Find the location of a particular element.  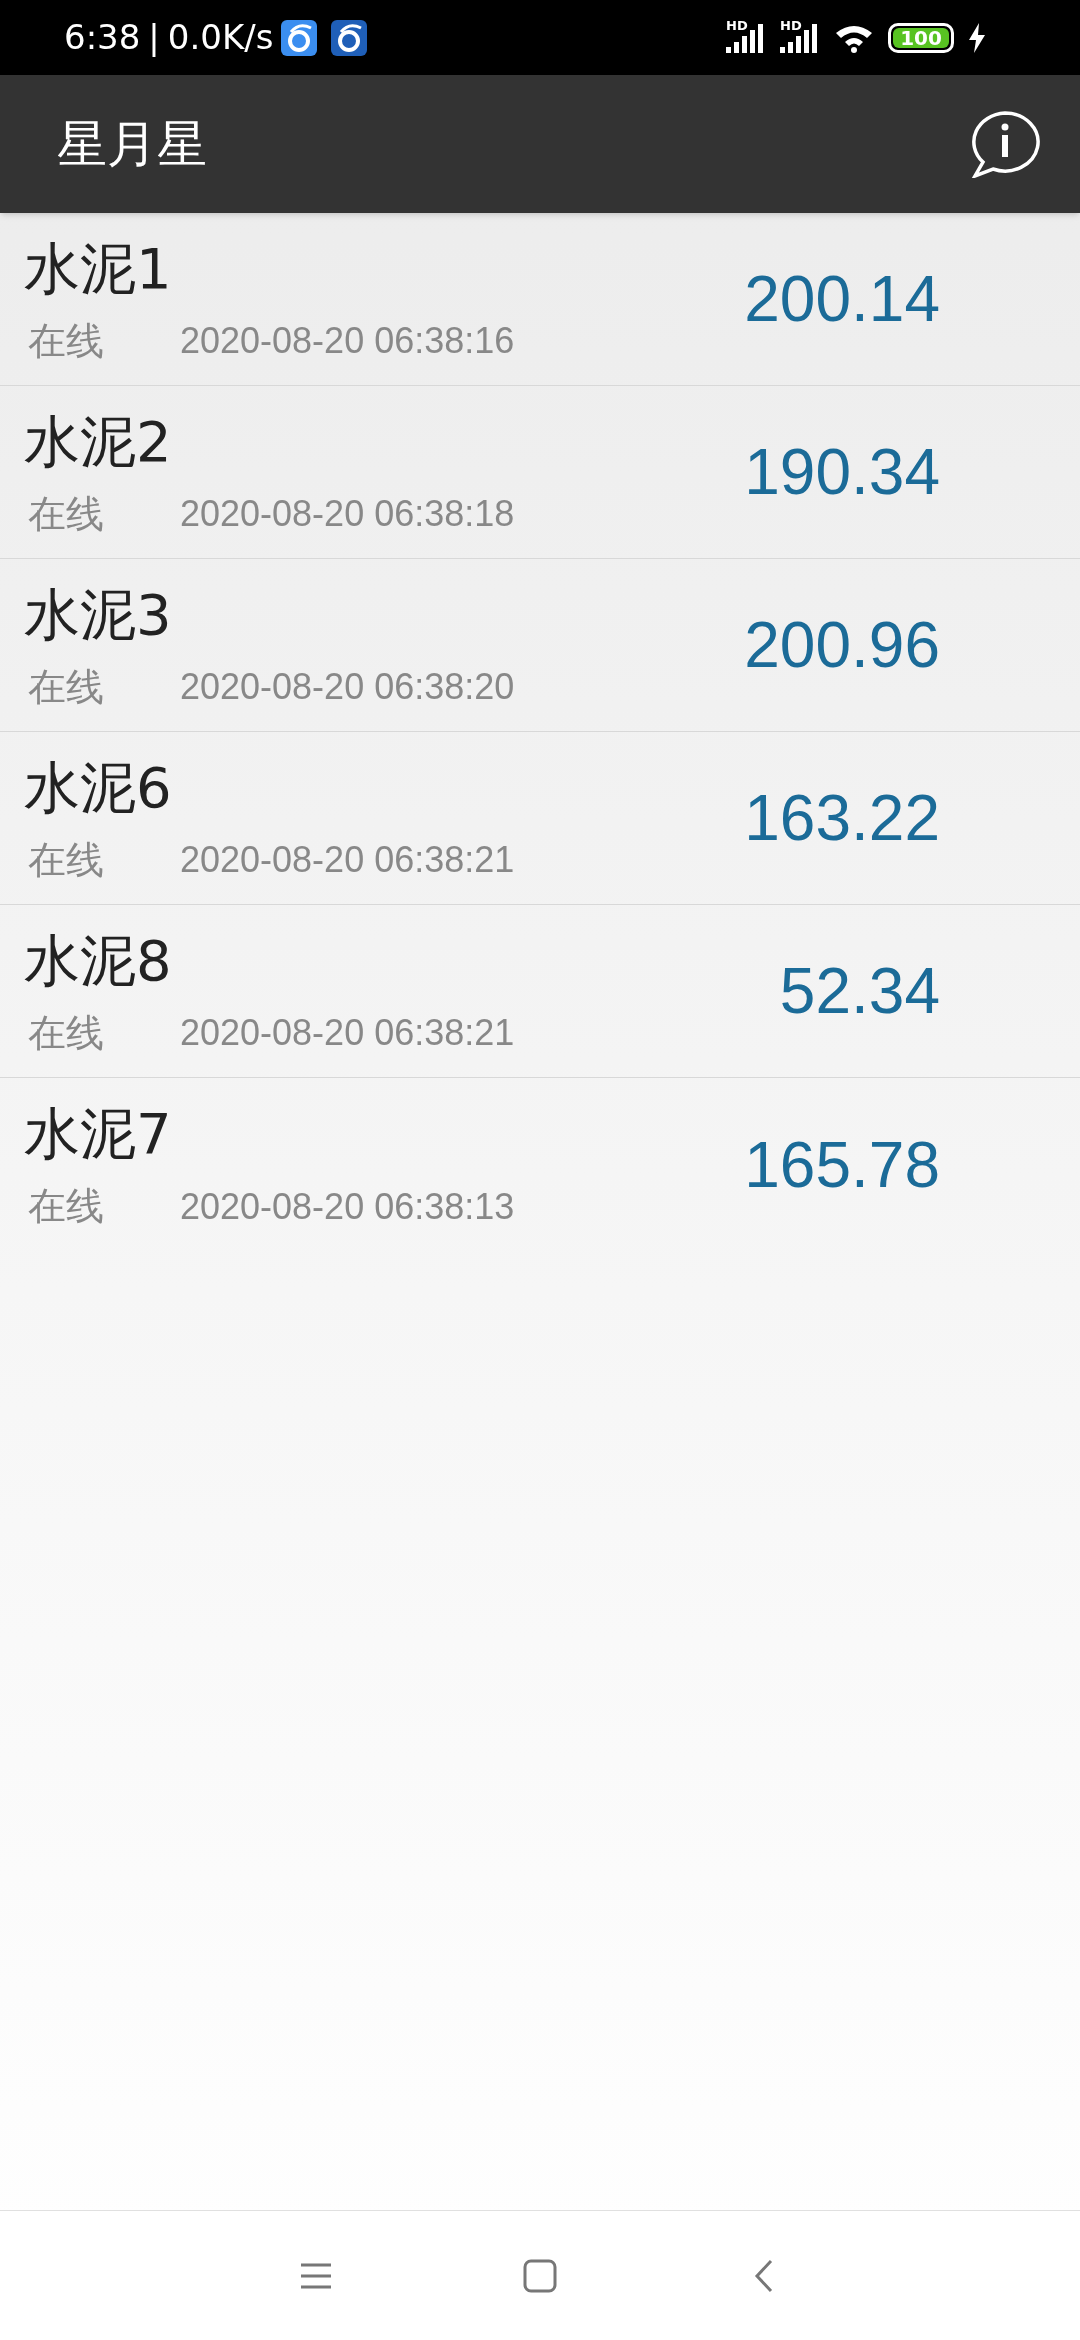

device-value: 165.78 is located at coordinates (842, 1165).